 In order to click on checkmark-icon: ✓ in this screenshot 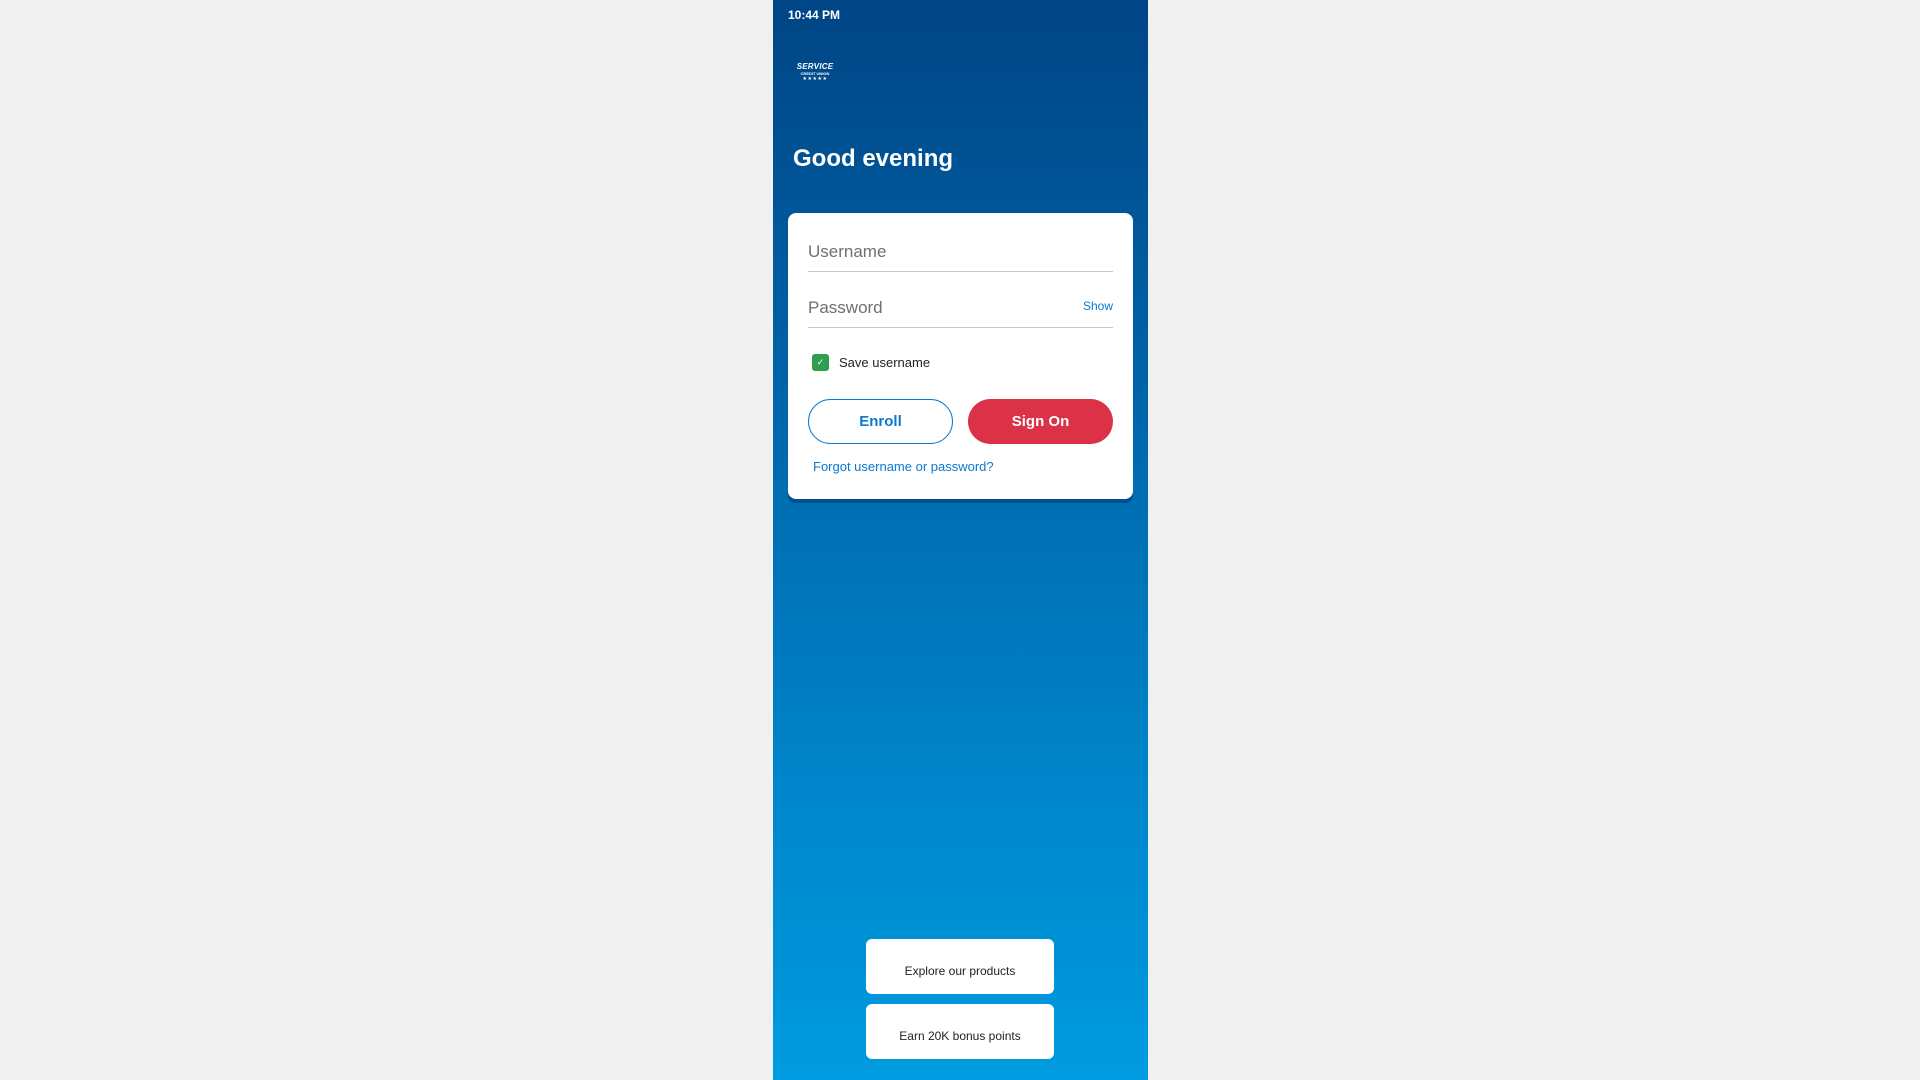, I will do `click(820, 361)`.